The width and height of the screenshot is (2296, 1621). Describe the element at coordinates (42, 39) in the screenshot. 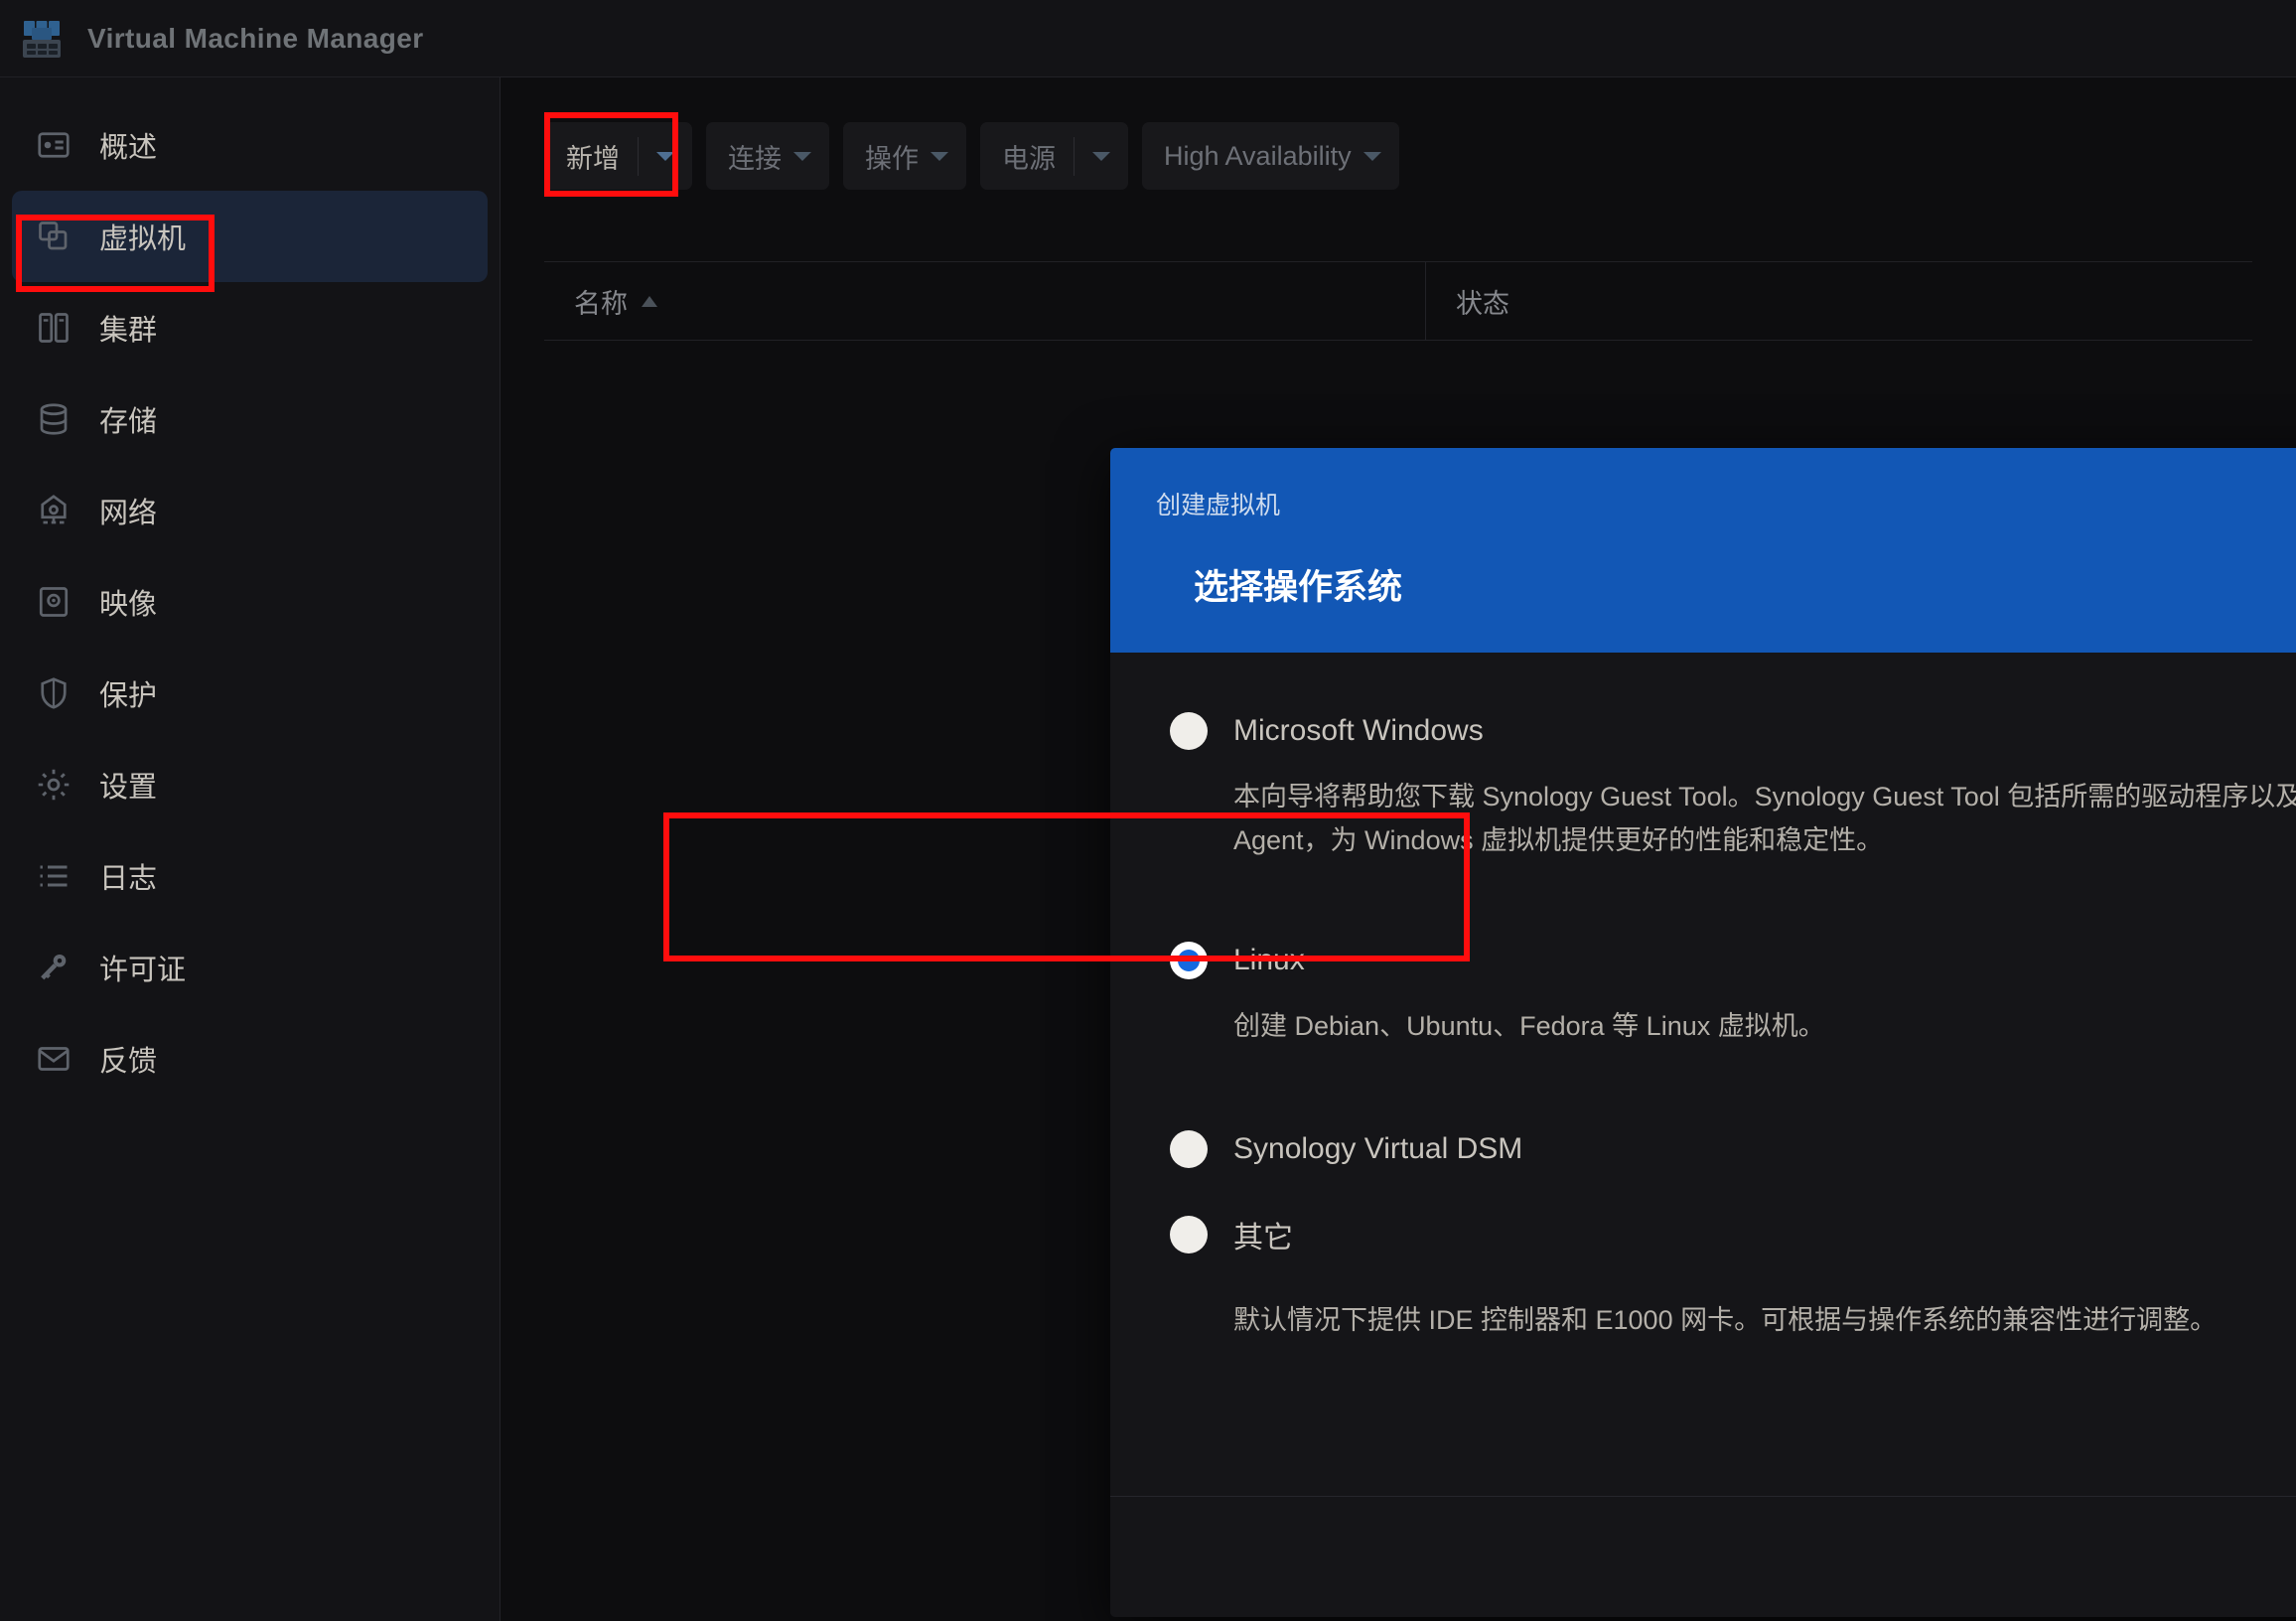

I see `server-rack-icon` at that location.